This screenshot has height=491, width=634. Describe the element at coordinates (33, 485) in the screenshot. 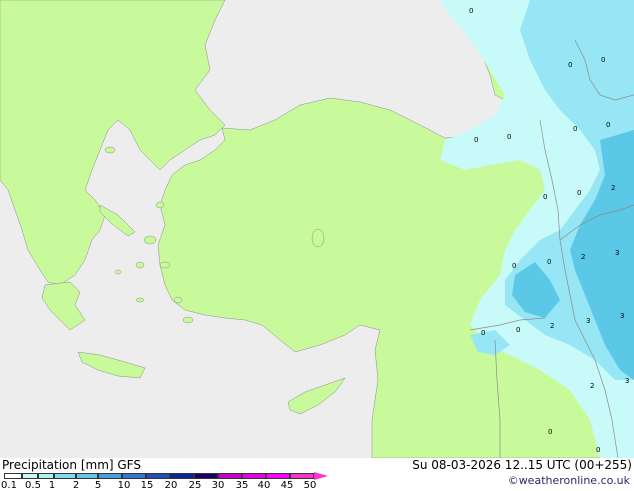

I see `legend-tick: 0.5` at that location.